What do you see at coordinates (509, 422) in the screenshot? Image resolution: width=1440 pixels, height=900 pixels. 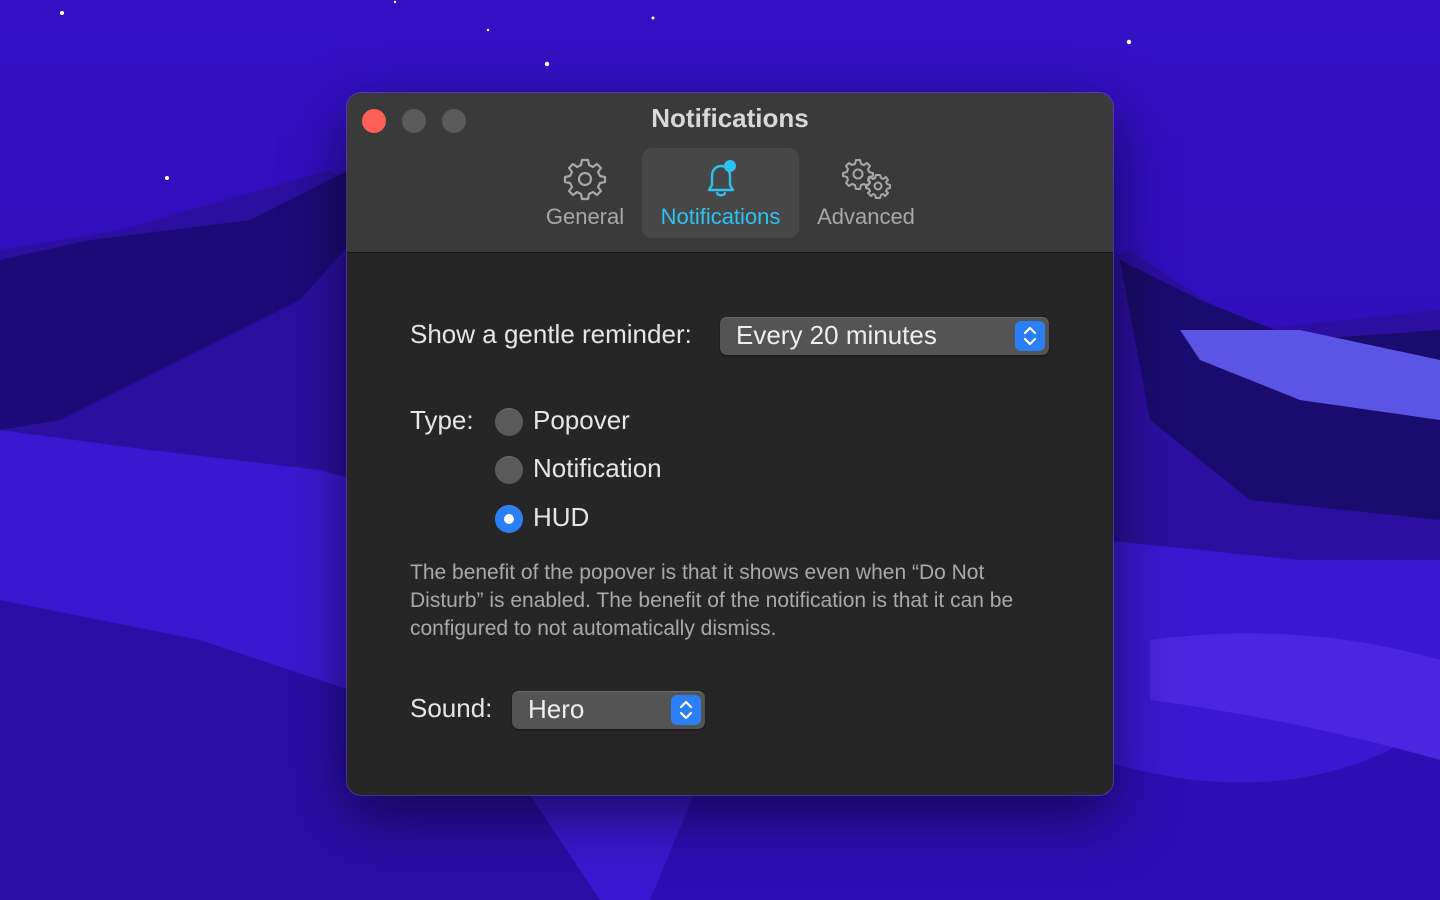 I see `radio-popover` at bounding box center [509, 422].